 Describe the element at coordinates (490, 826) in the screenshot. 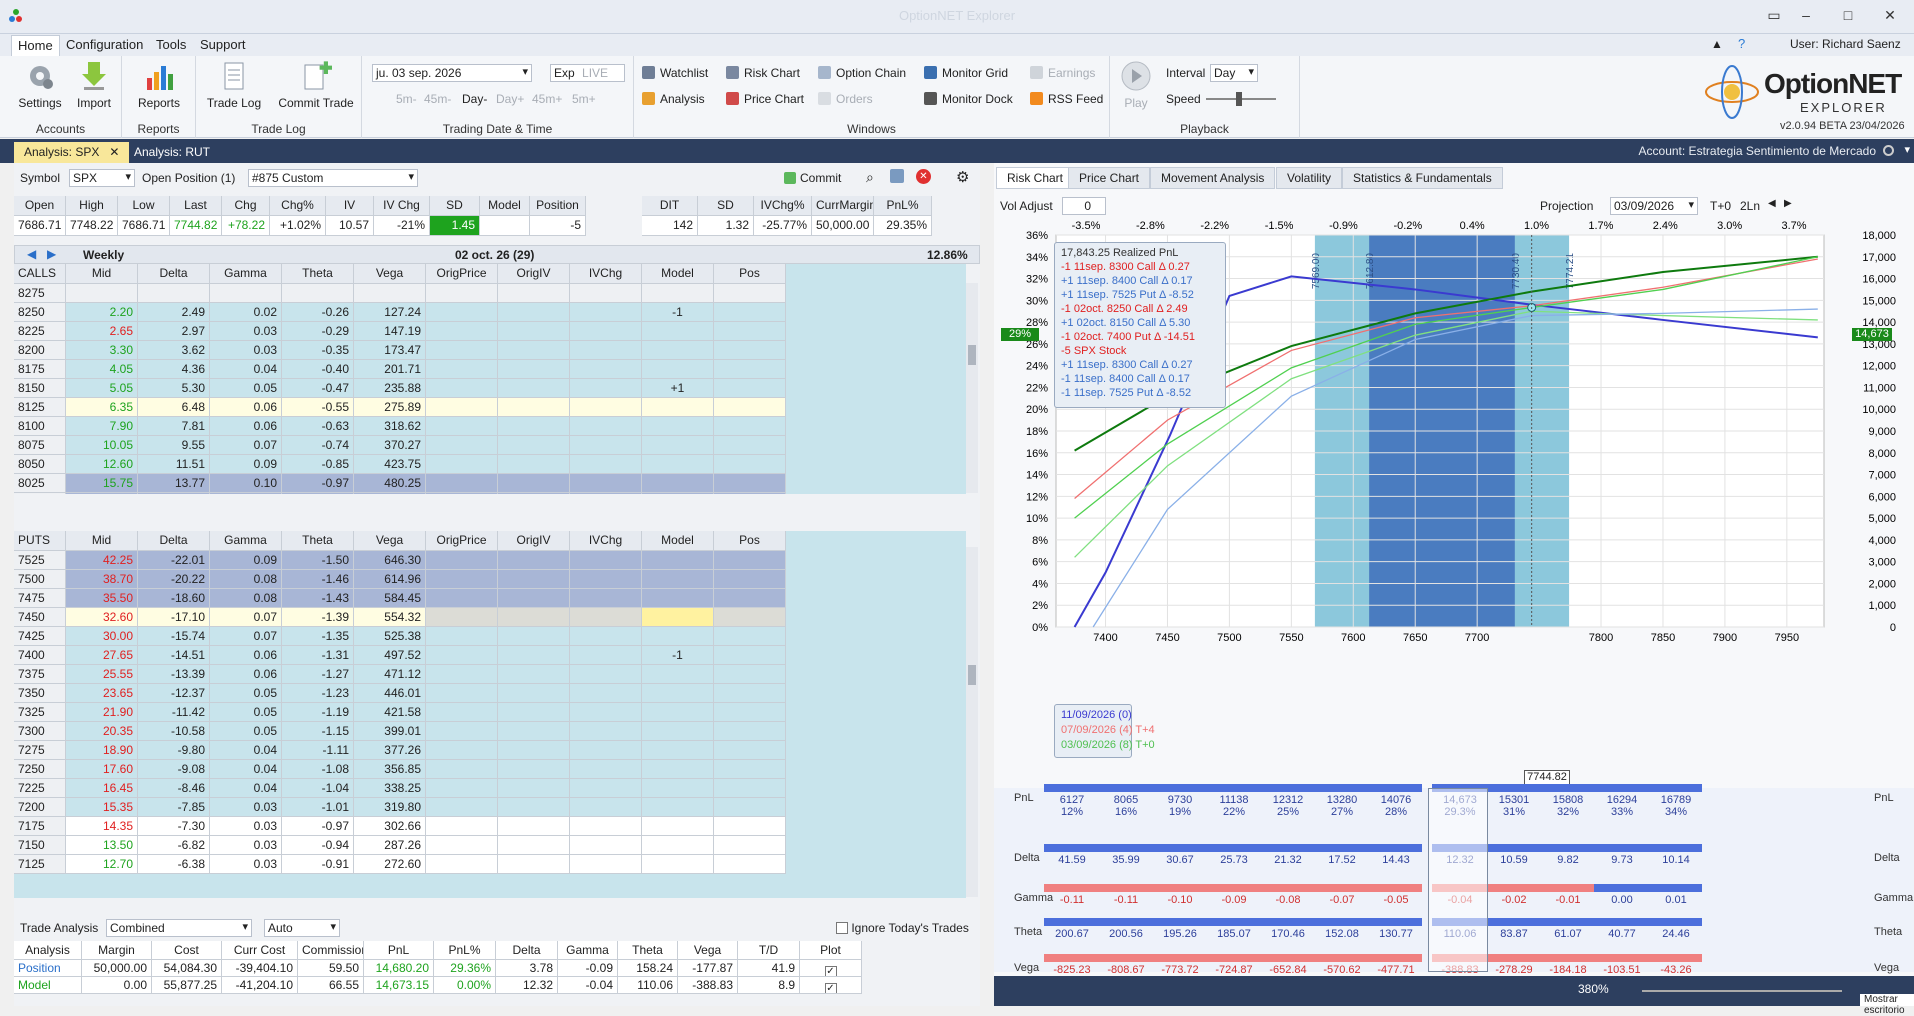

I see `chain-row: 7175 14.35 -7.30 0.03 -0.97 302.66` at that location.